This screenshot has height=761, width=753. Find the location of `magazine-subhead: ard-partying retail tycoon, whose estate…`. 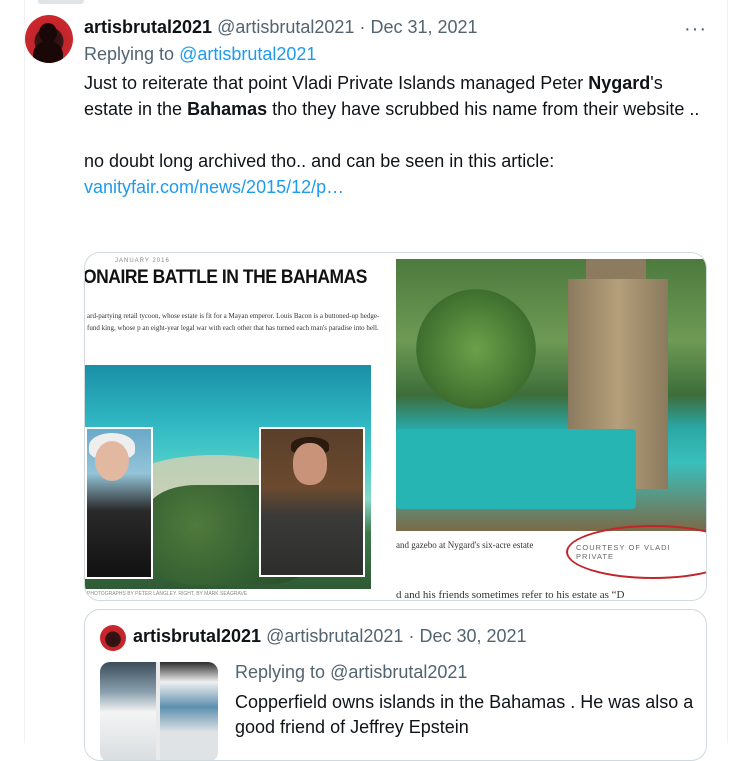

magazine-subhead: ard-partying retail tycoon, whose estate… is located at coordinates (233, 322).